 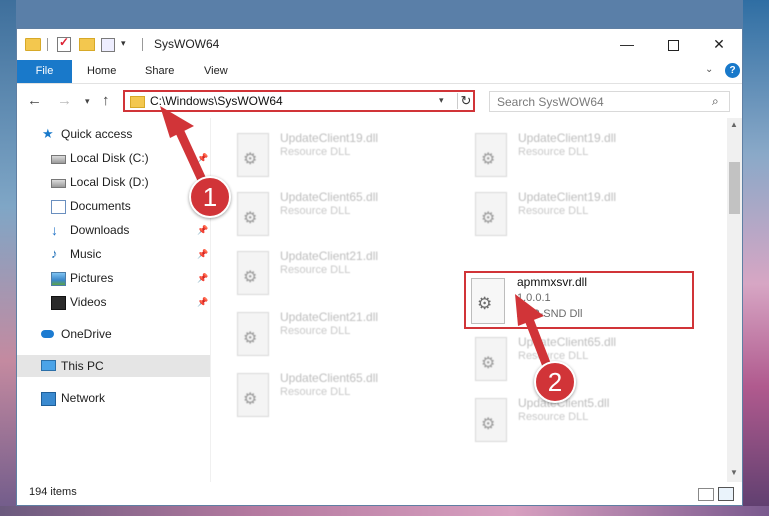 What do you see at coordinates (83, 398) in the screenshot?
I see `sidebar-item-label: Network` at bounding box center [83, 398].